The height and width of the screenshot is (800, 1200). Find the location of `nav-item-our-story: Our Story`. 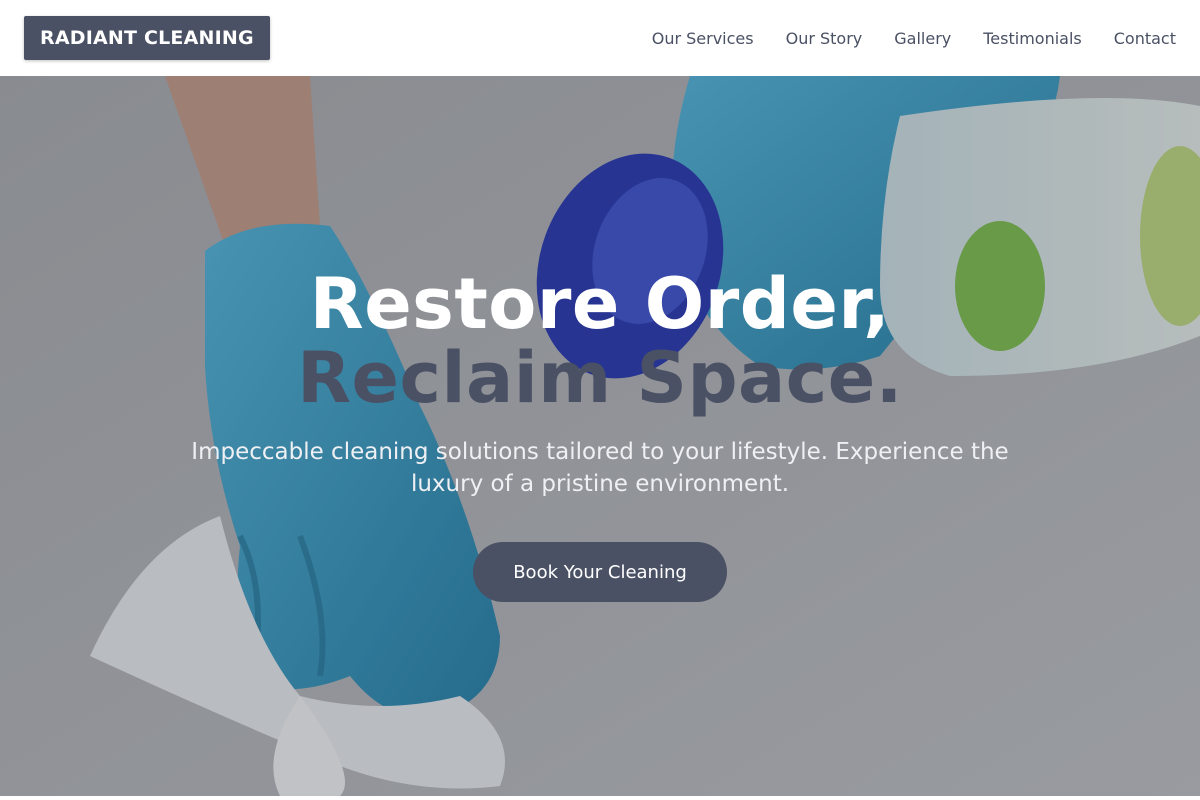

nav-item-our-story: Our Story is located at coordinates (824, 38).